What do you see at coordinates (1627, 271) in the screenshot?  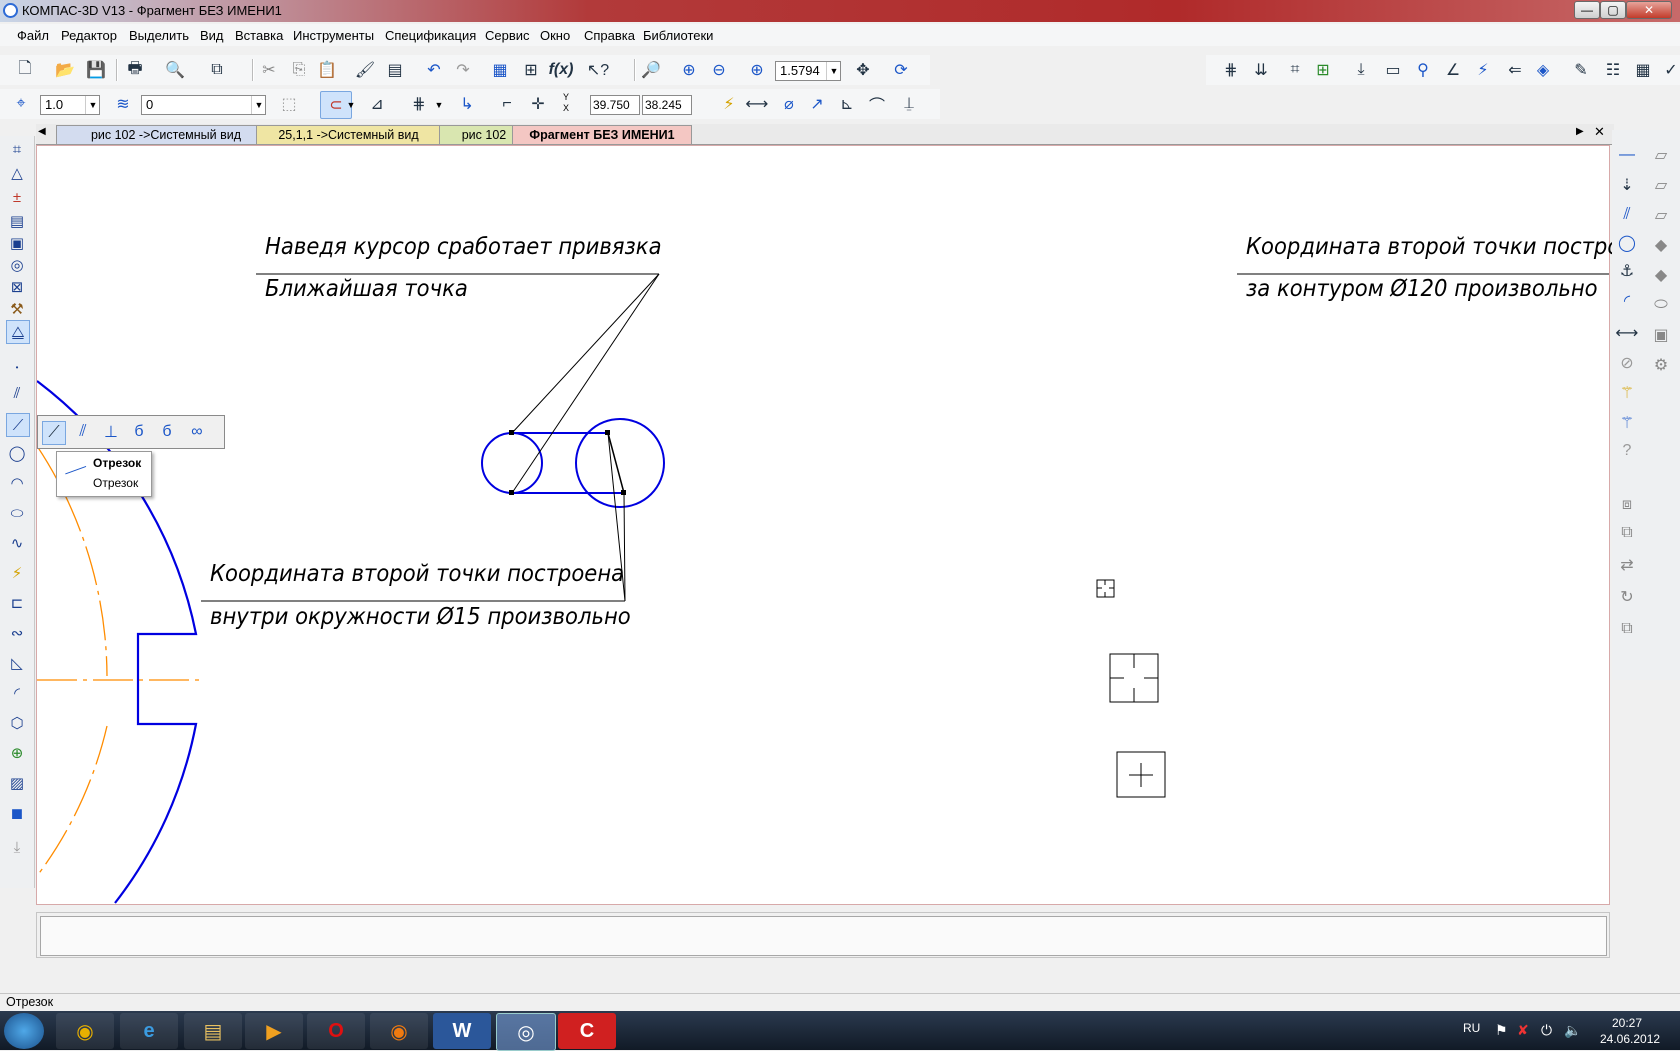 I see `anchor-icon: ⚓` at bounding box center [1627, 271].